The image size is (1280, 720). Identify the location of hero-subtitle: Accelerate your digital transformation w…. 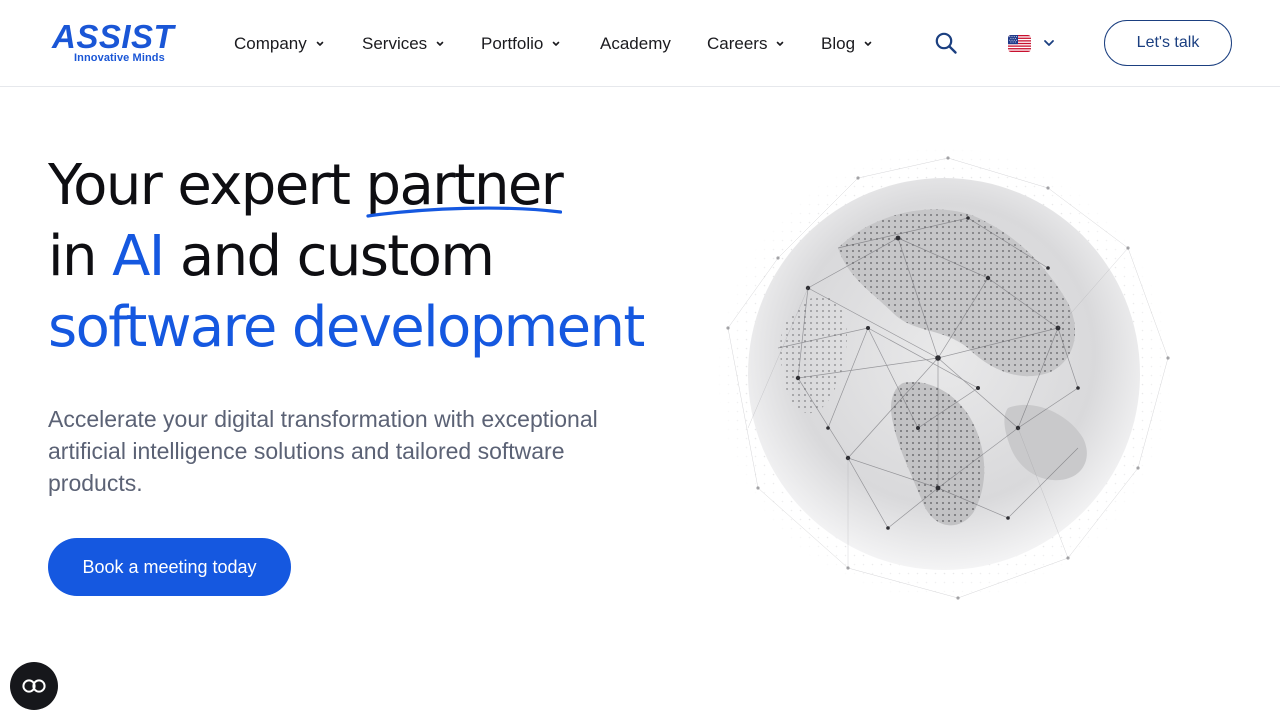
(323, 451).